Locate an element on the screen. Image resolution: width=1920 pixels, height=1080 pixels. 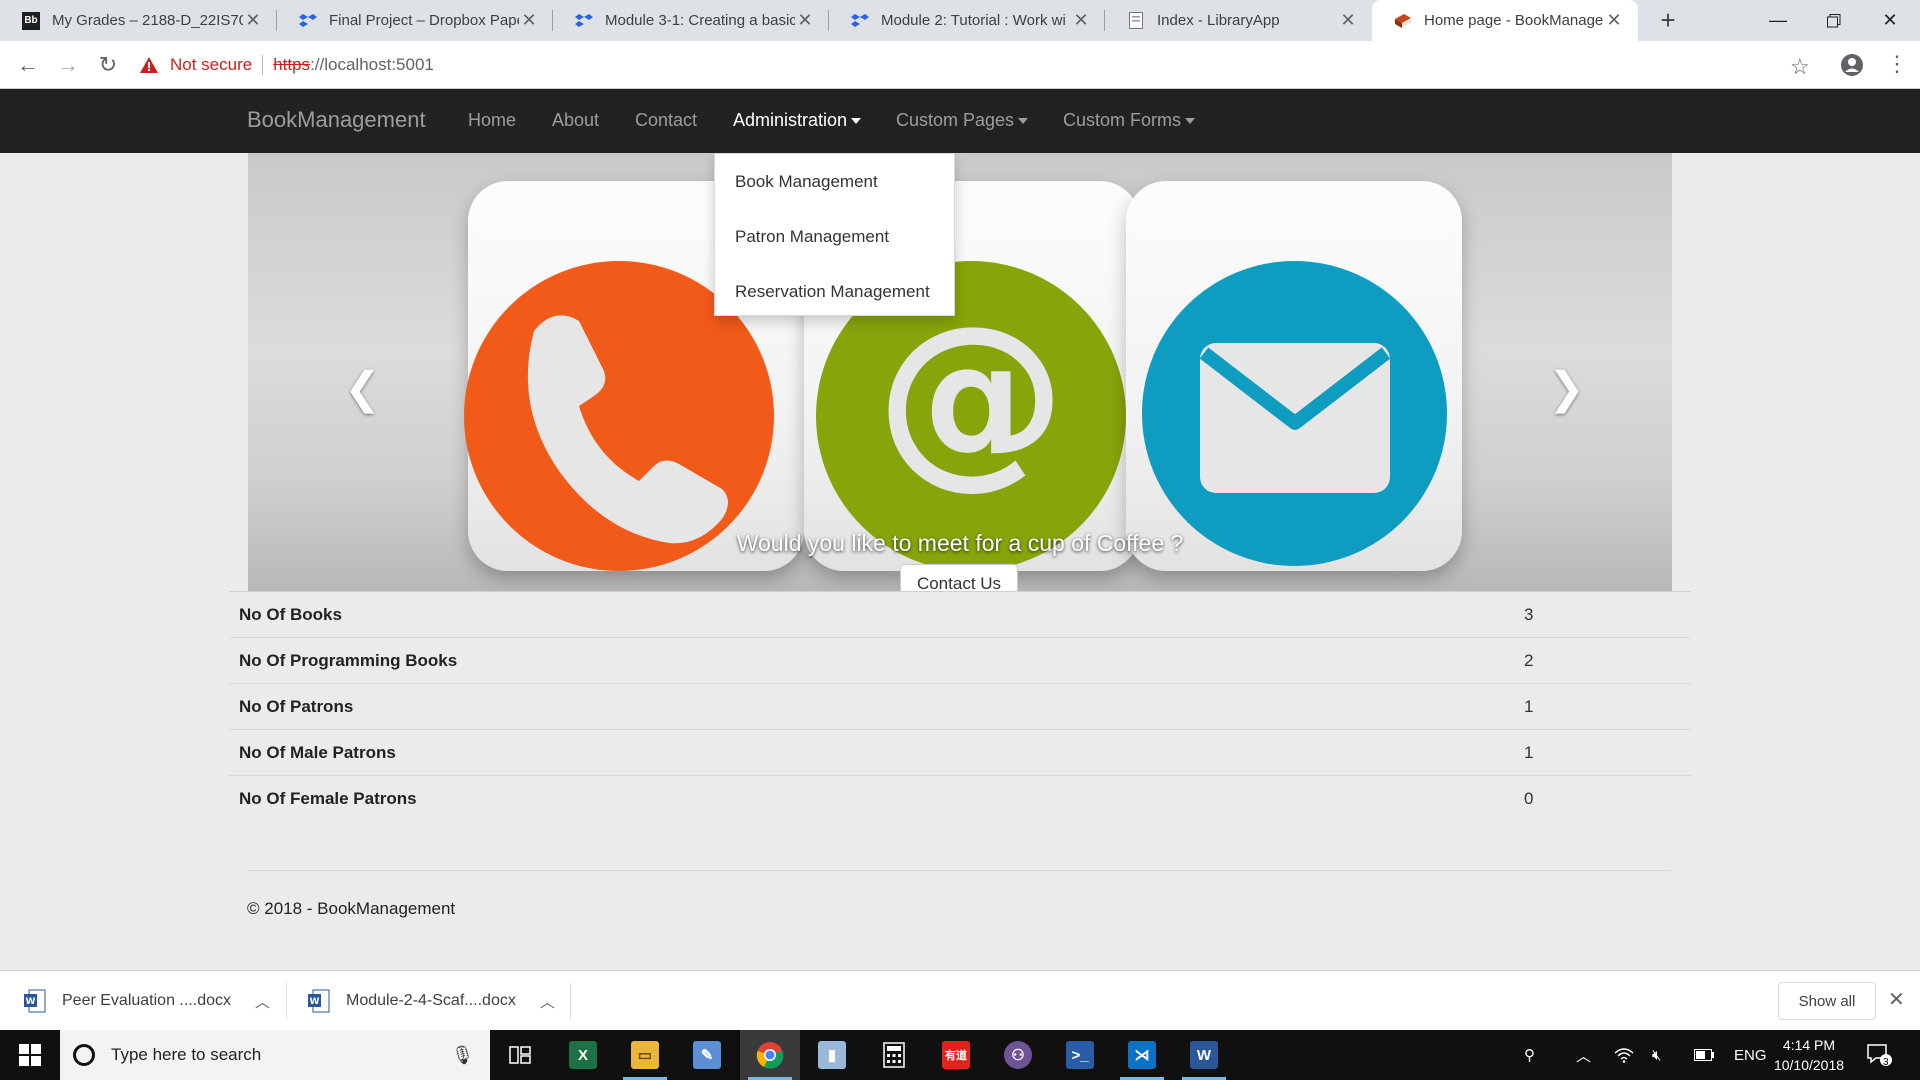
browser-tab-active: Home page - BookManagem ✕ is located at coordinates (1505, 20).